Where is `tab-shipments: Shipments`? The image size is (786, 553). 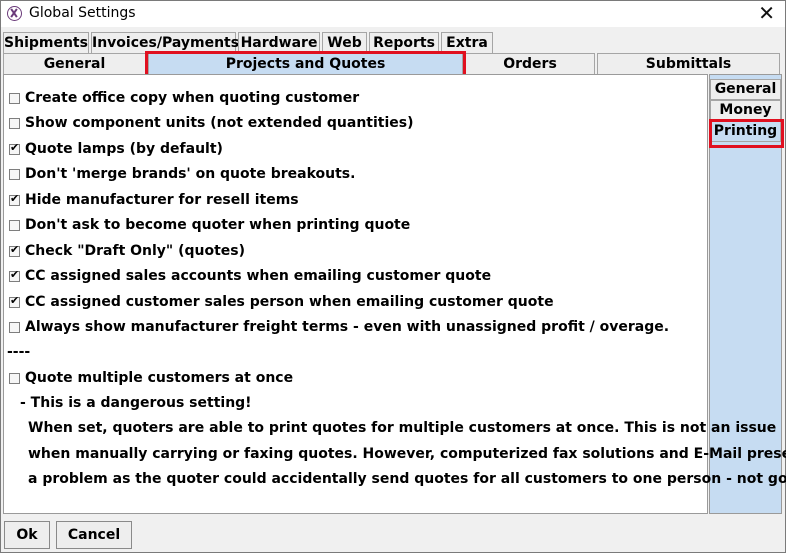 tab-shipments: Shipments is located at coordinates (46, 42).